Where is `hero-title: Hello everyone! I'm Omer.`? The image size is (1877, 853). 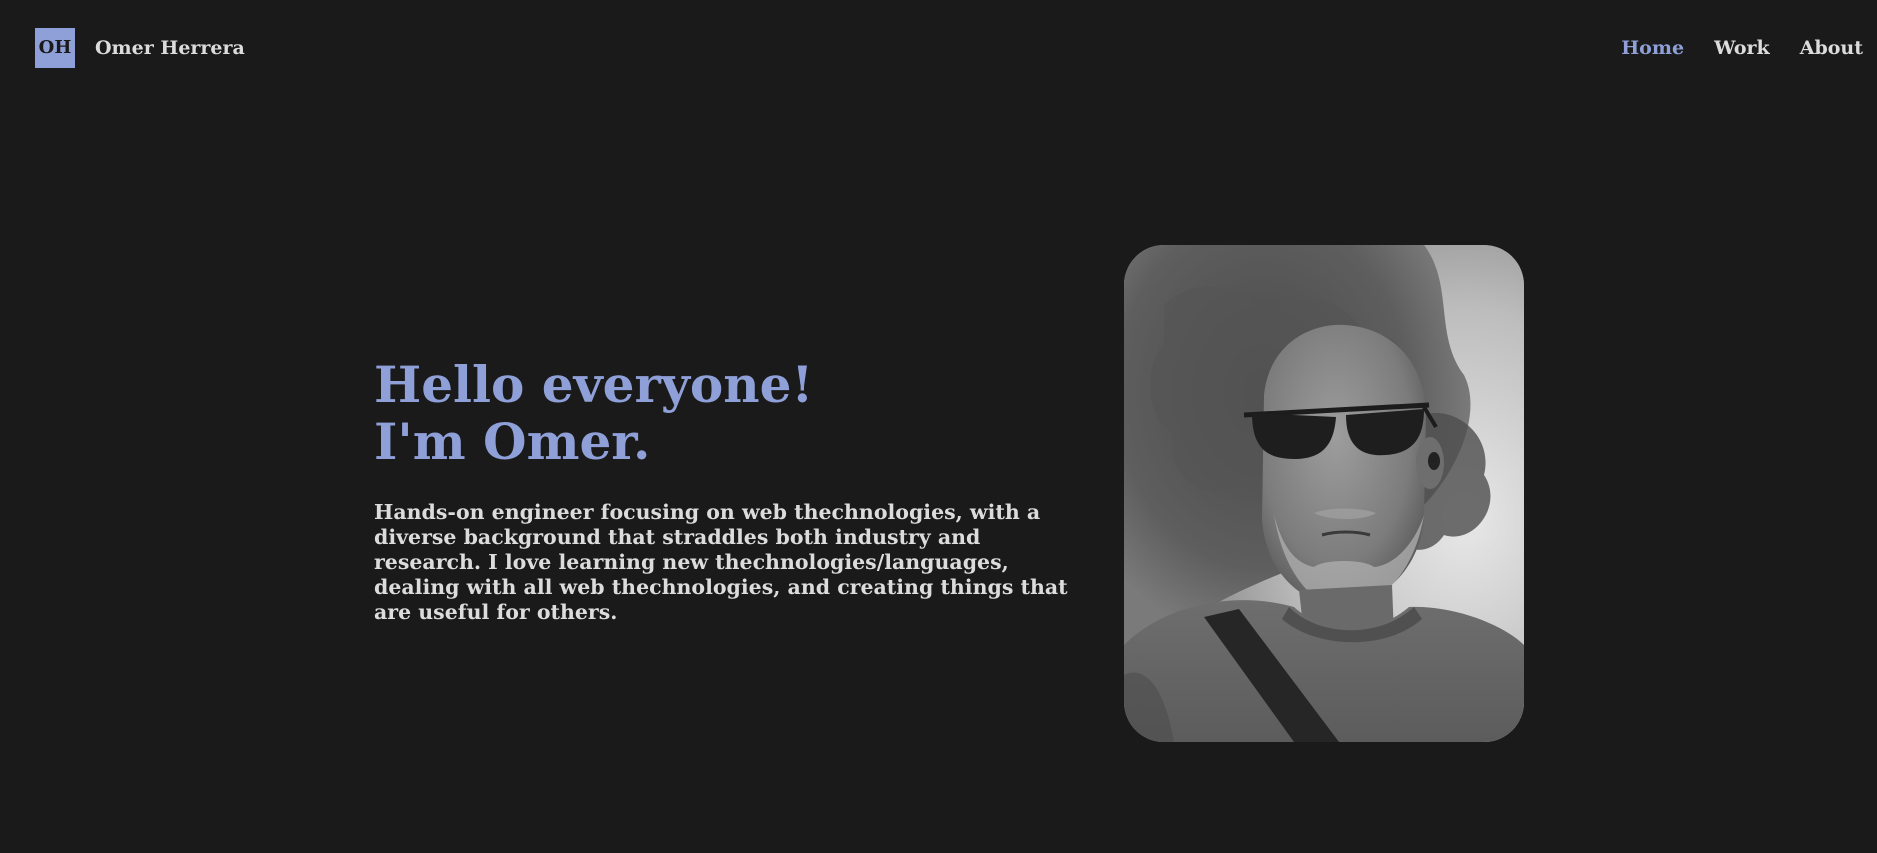 hero-title: Hello everyone! I'm Omer. is located at coordinates (724, 413).